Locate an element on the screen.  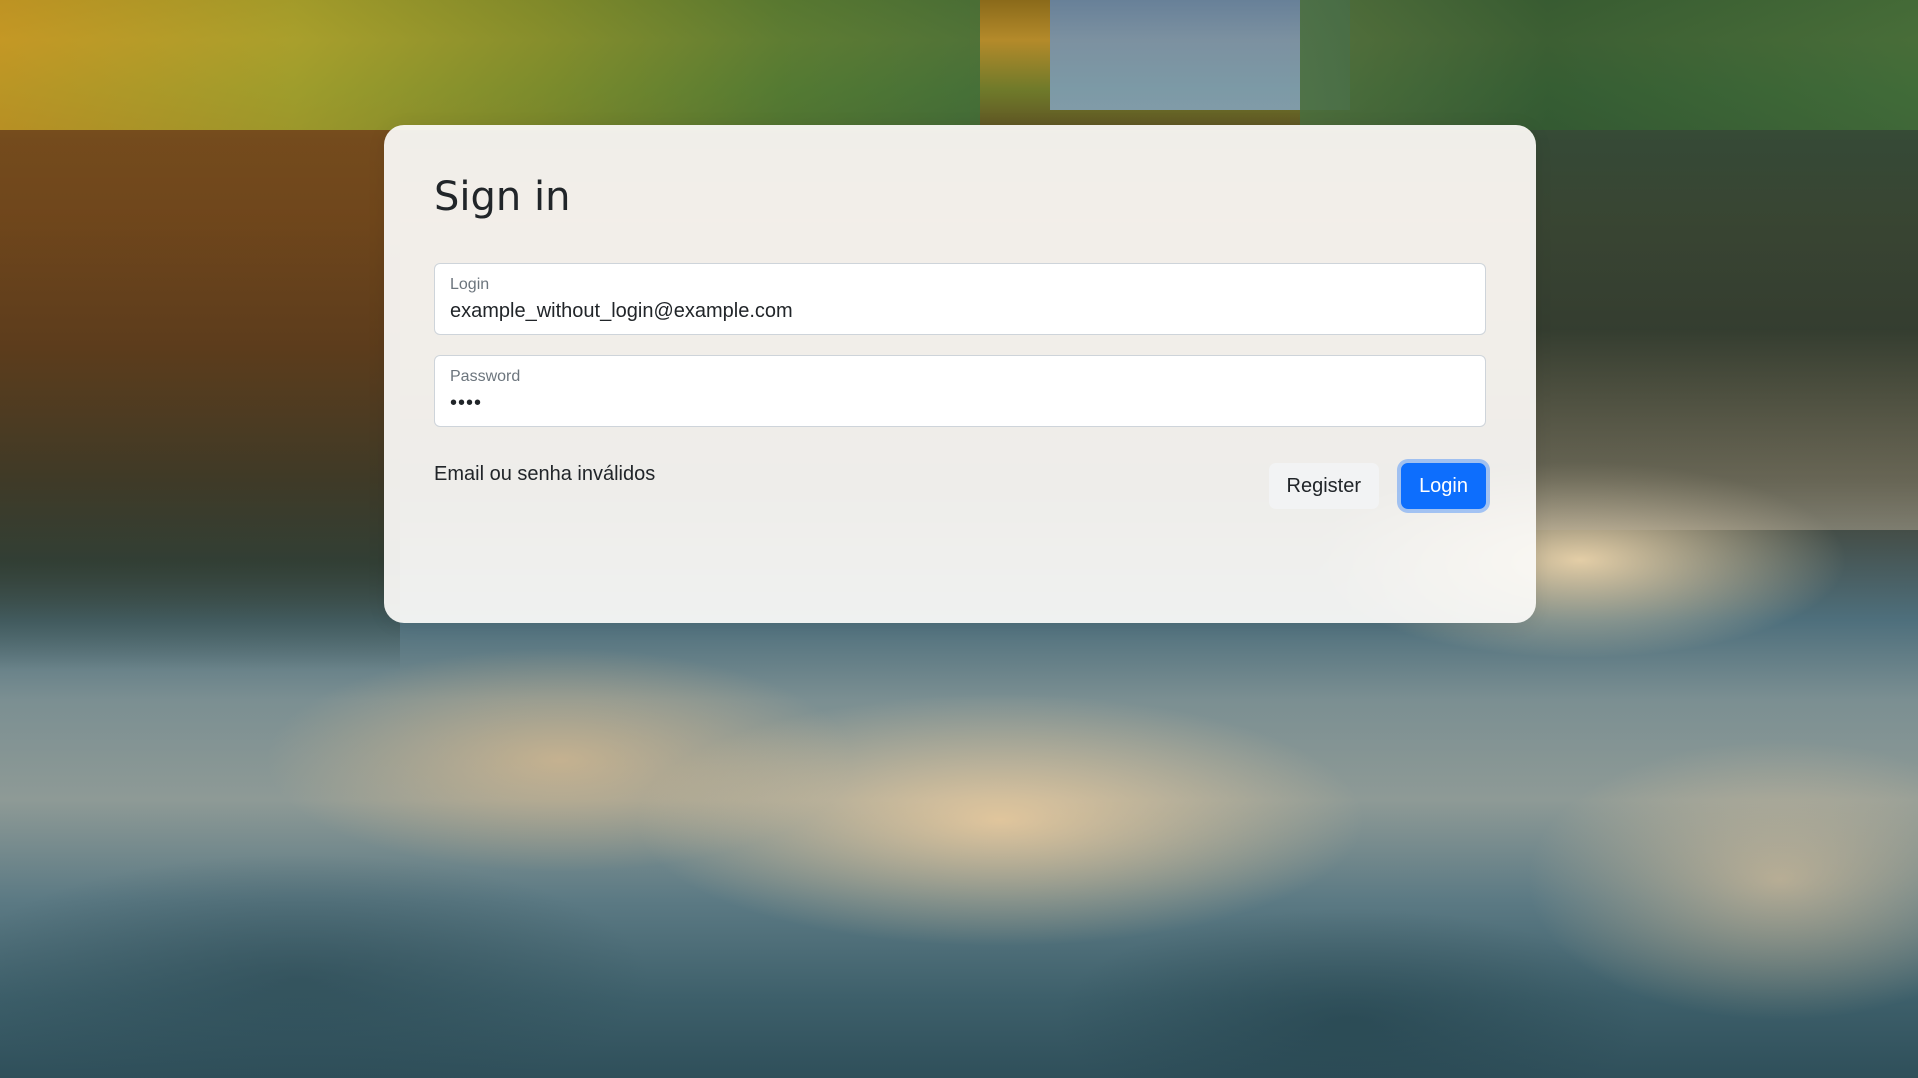
page-title: Sign in is located at coordinates (502, 197).